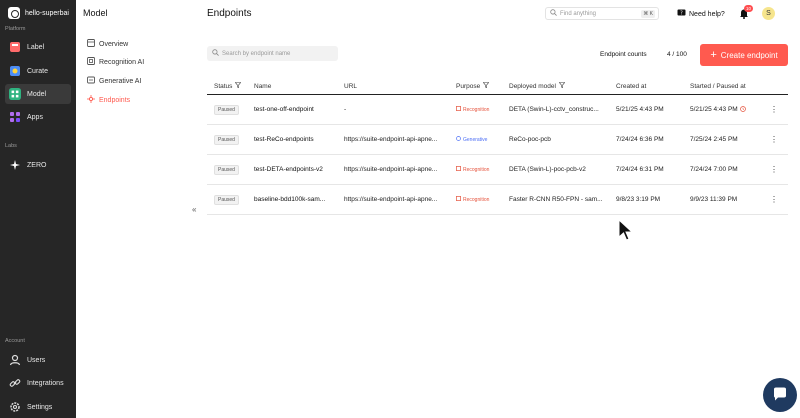  What do you see at coordinates (638, 199) in the screenshot?
I see `created-at: 9/8/23 3:19 PM` at bounding box center [638, 199].